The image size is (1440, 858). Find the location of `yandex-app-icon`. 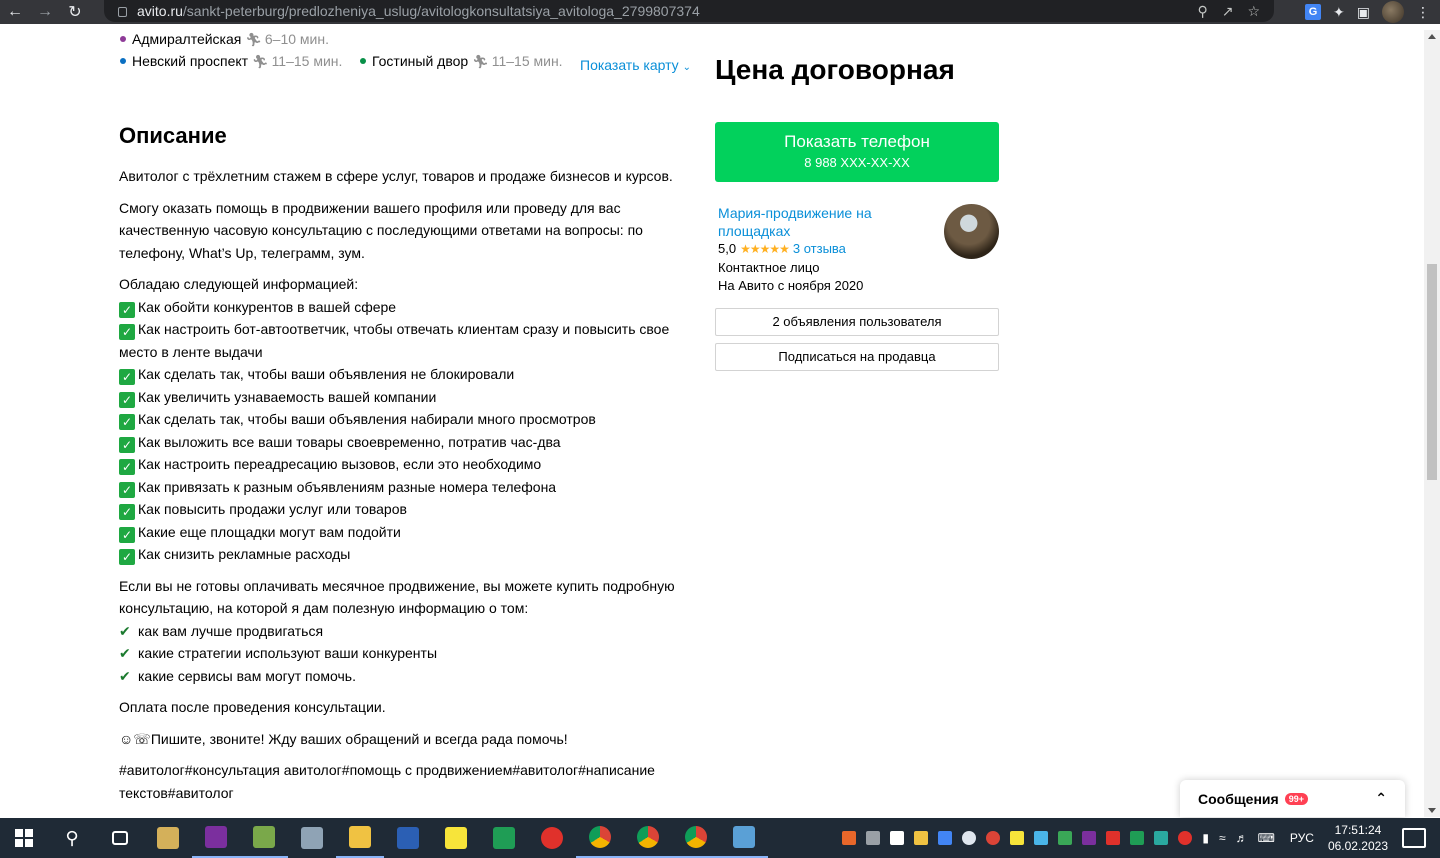

yandex-app-icon is located at coordinates (552, 838).